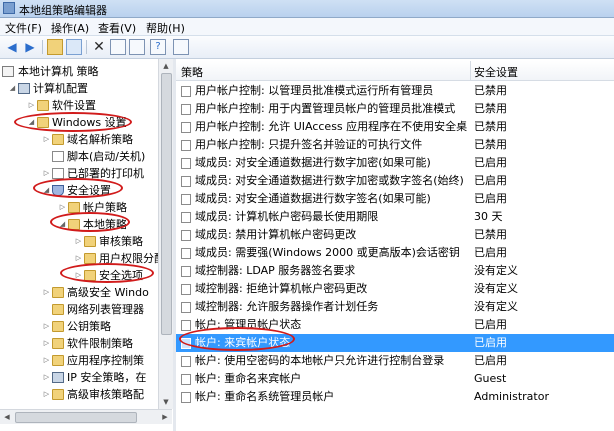  Describe the element at coordinates (307, 9) in the screenshot. I see `title-bar: 本地组策略编辑器` at that location.